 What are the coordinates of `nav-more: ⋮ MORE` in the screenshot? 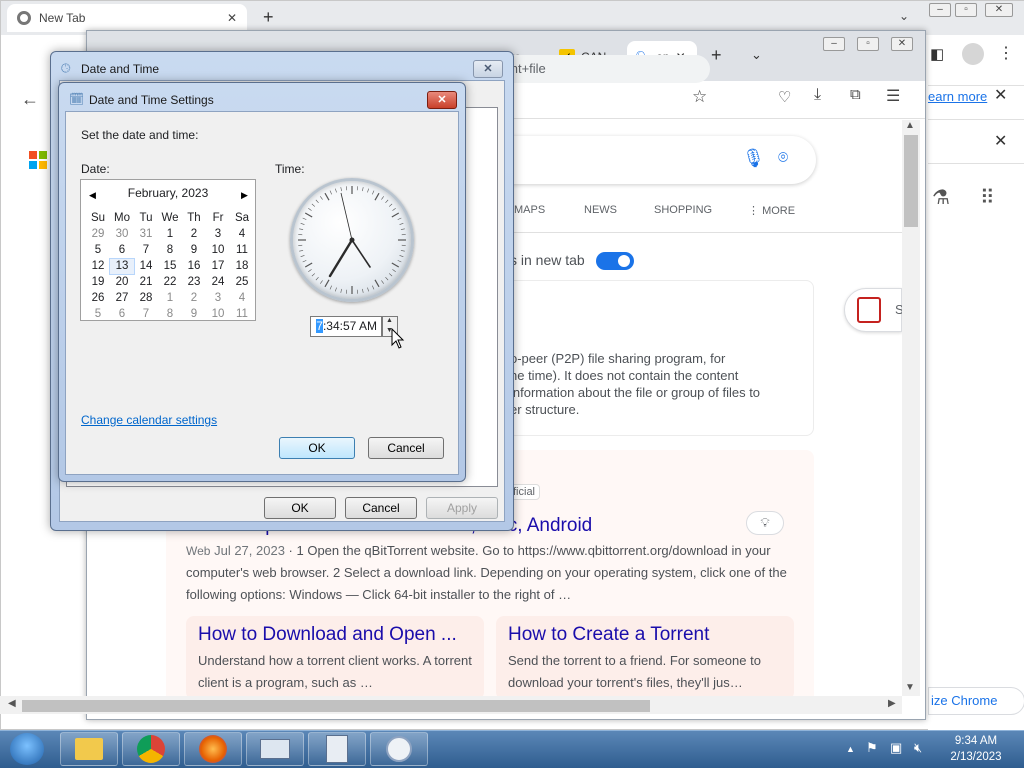 It's located at (771, 210).